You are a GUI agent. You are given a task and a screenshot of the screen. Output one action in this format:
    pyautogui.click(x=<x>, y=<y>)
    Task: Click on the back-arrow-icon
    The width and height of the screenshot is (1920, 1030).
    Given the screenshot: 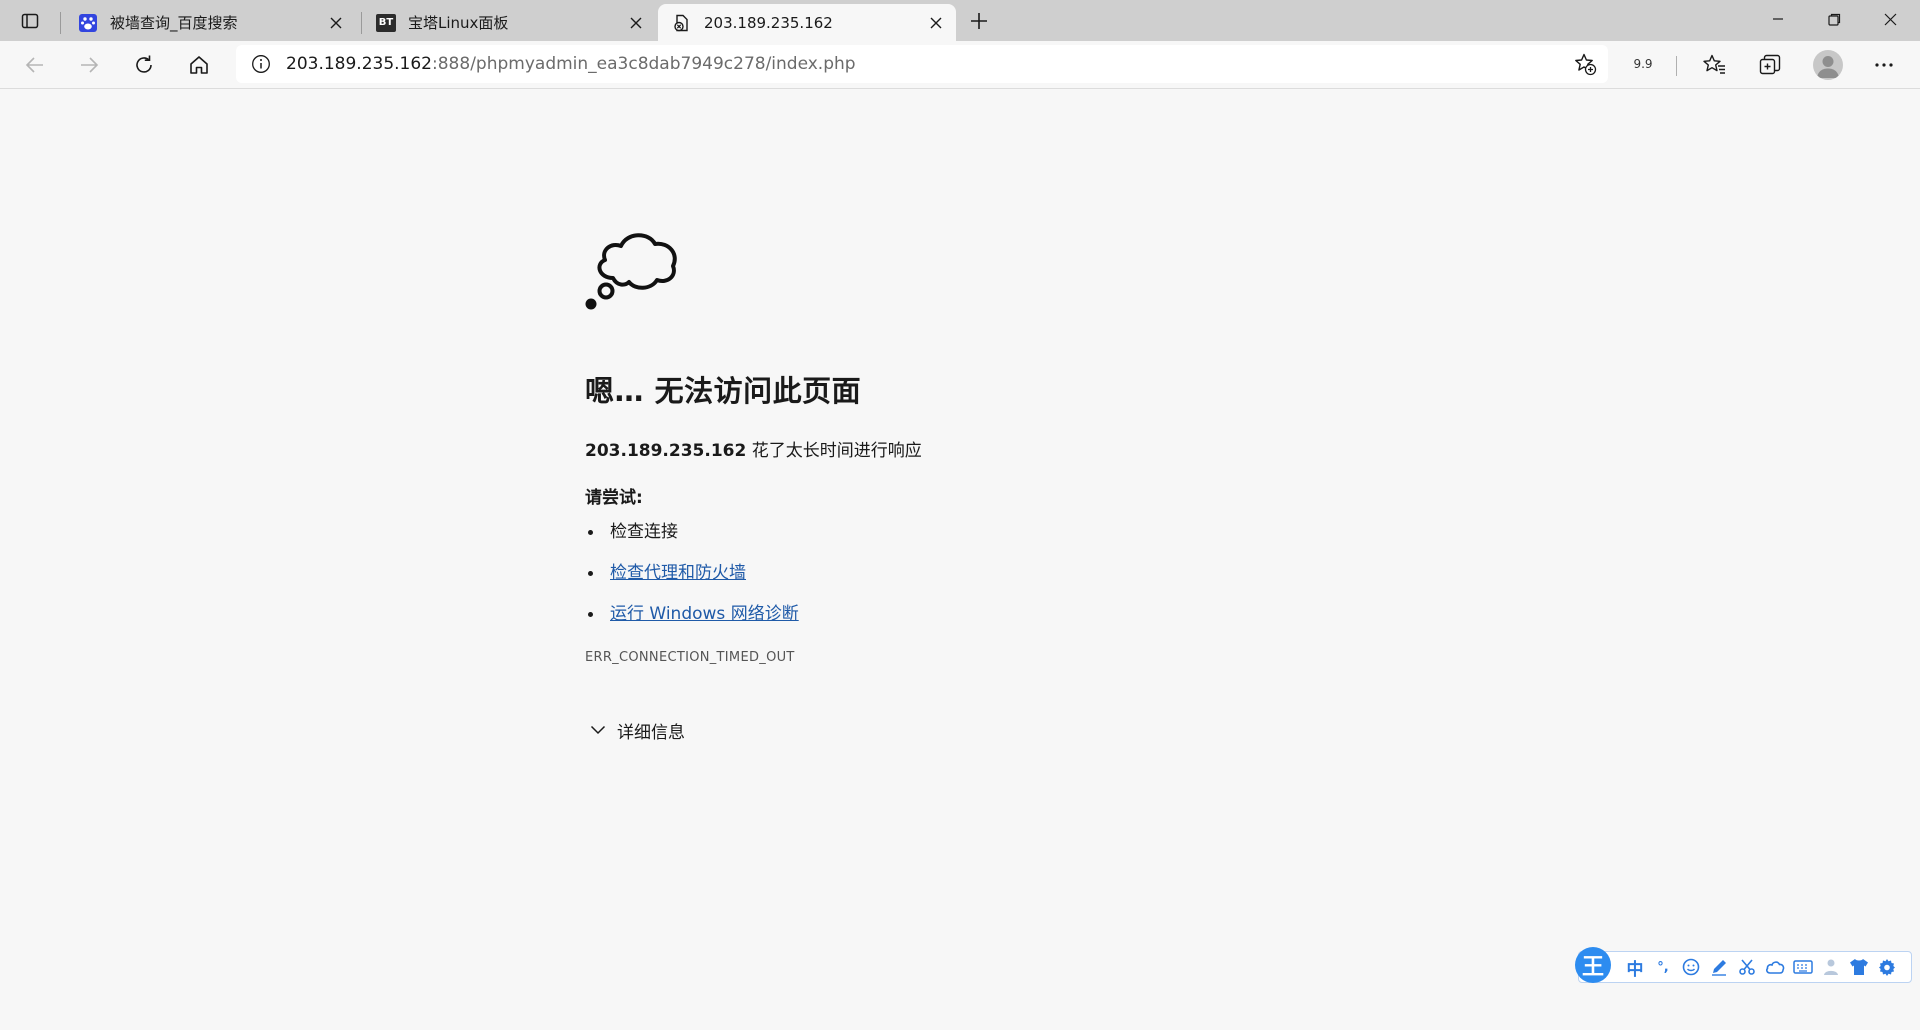 What is the action you would take?
    pyautogui.click(x=34, y=65)
    